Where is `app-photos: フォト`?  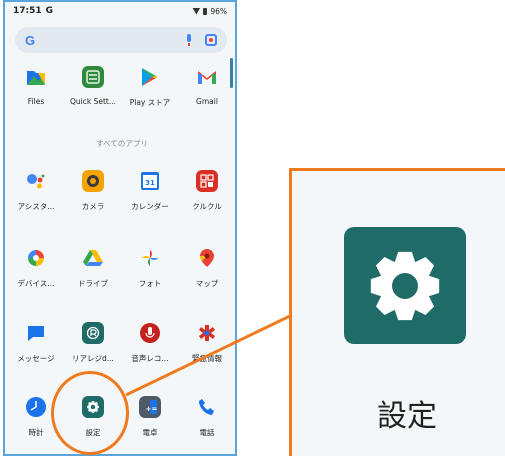 app-photos: フォト is located at coordinates (150, 268).